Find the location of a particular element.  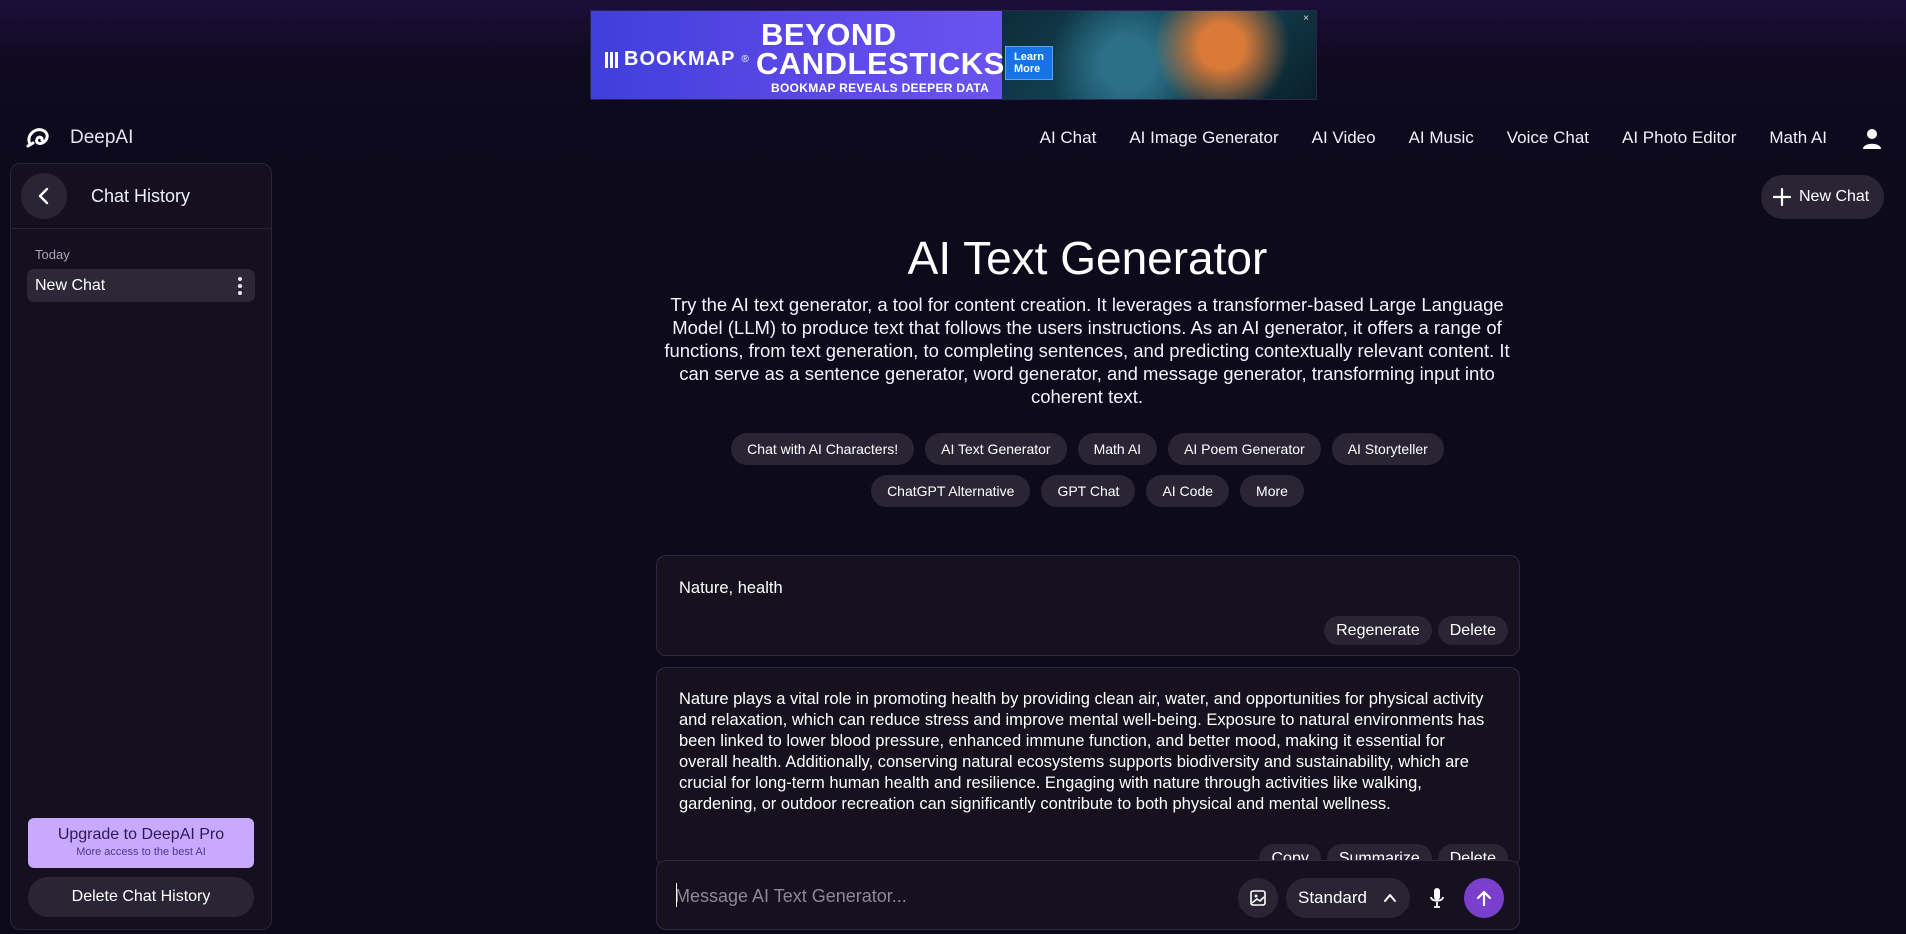

nav-ai-photo-editor: AI Photo Editor is located at coordinates (1679, 138).